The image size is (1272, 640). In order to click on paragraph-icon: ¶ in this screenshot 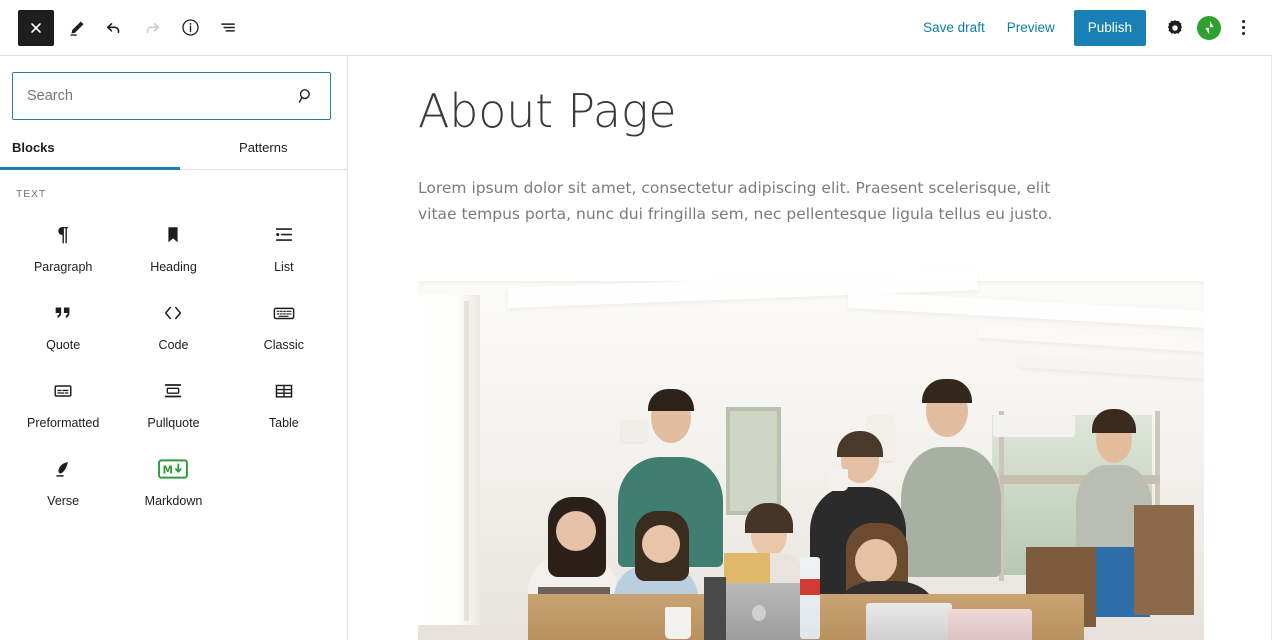, I will do `click(63, 235)`.